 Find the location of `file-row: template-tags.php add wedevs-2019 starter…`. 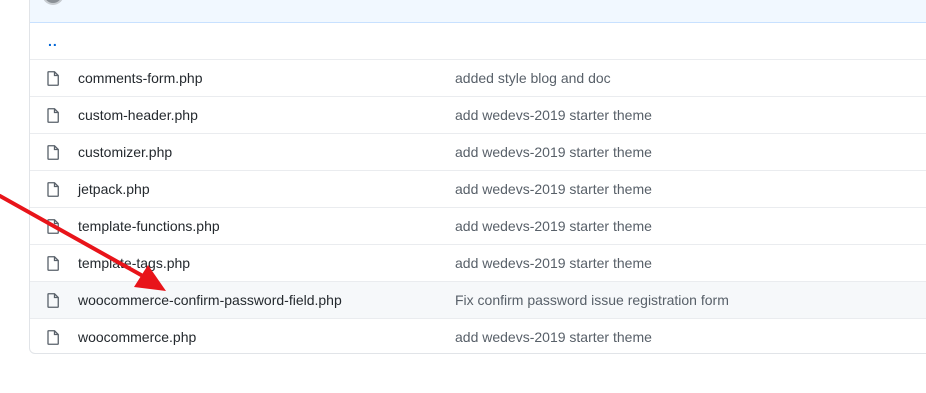

file-row: template-tags.php add wedevs-2019 starter… is located at coordinates (478, 262).